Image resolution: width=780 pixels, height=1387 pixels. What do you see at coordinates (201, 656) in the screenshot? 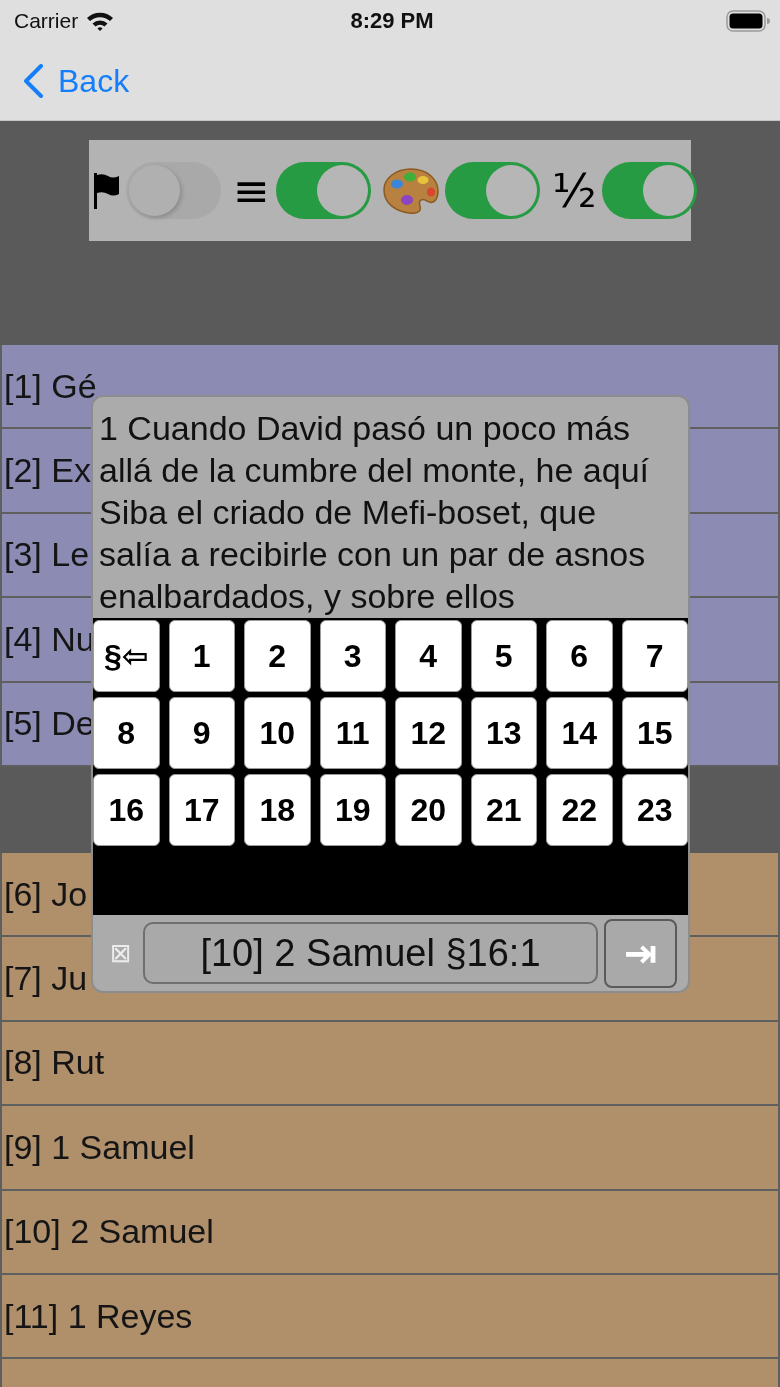
I see `key-button: 1` at bounding box center [201, 656].